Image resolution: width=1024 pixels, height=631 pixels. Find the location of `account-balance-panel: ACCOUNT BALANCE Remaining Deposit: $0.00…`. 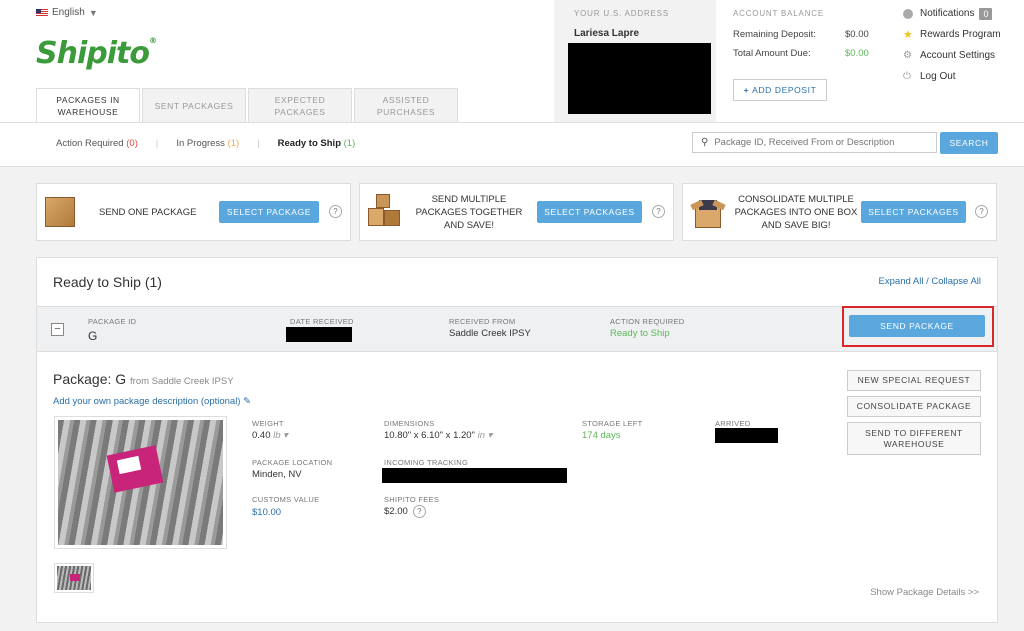

account-balance-panel: ACCOUNT BALANCE Remaining Deposit: $0.00… is located at coordinates (808, 55).